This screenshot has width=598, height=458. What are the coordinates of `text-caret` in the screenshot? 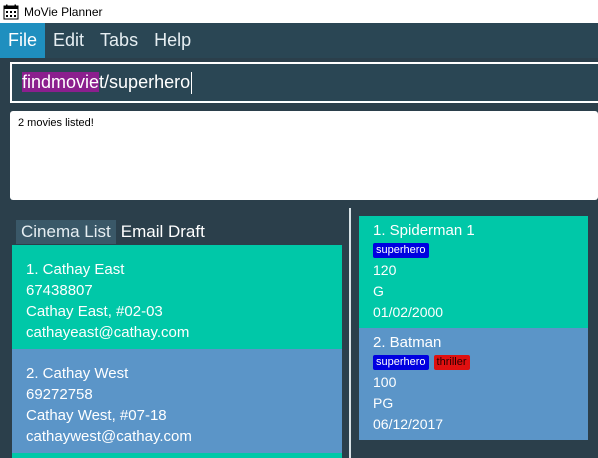 It's located at (192, 82).